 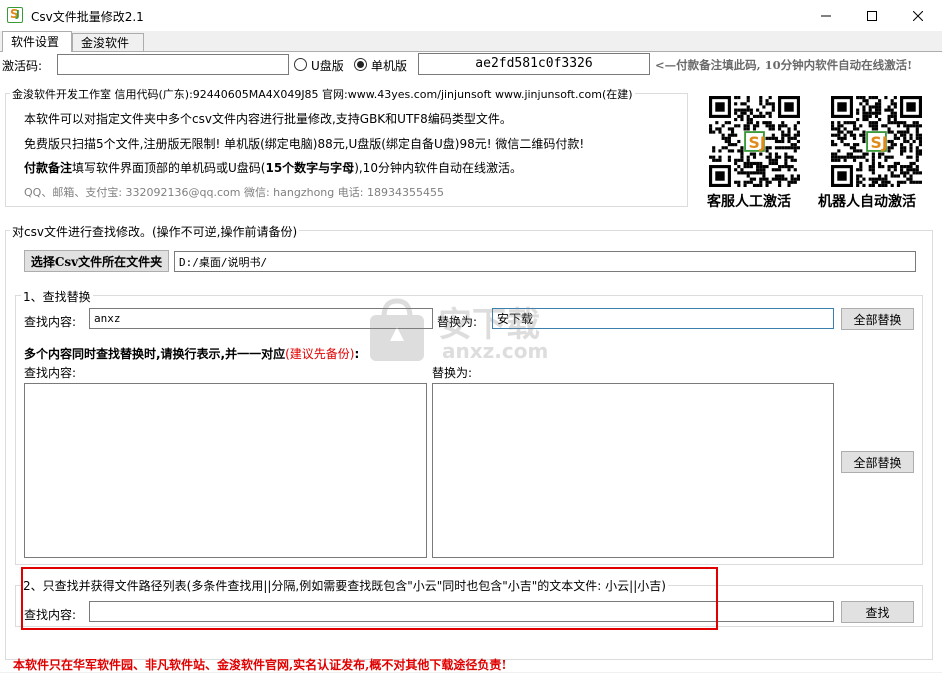 What do you see at coordinates (22, 66) in the screenshot?
I see `activation-code-label: 激活码:` at bounding box center [22, 66].